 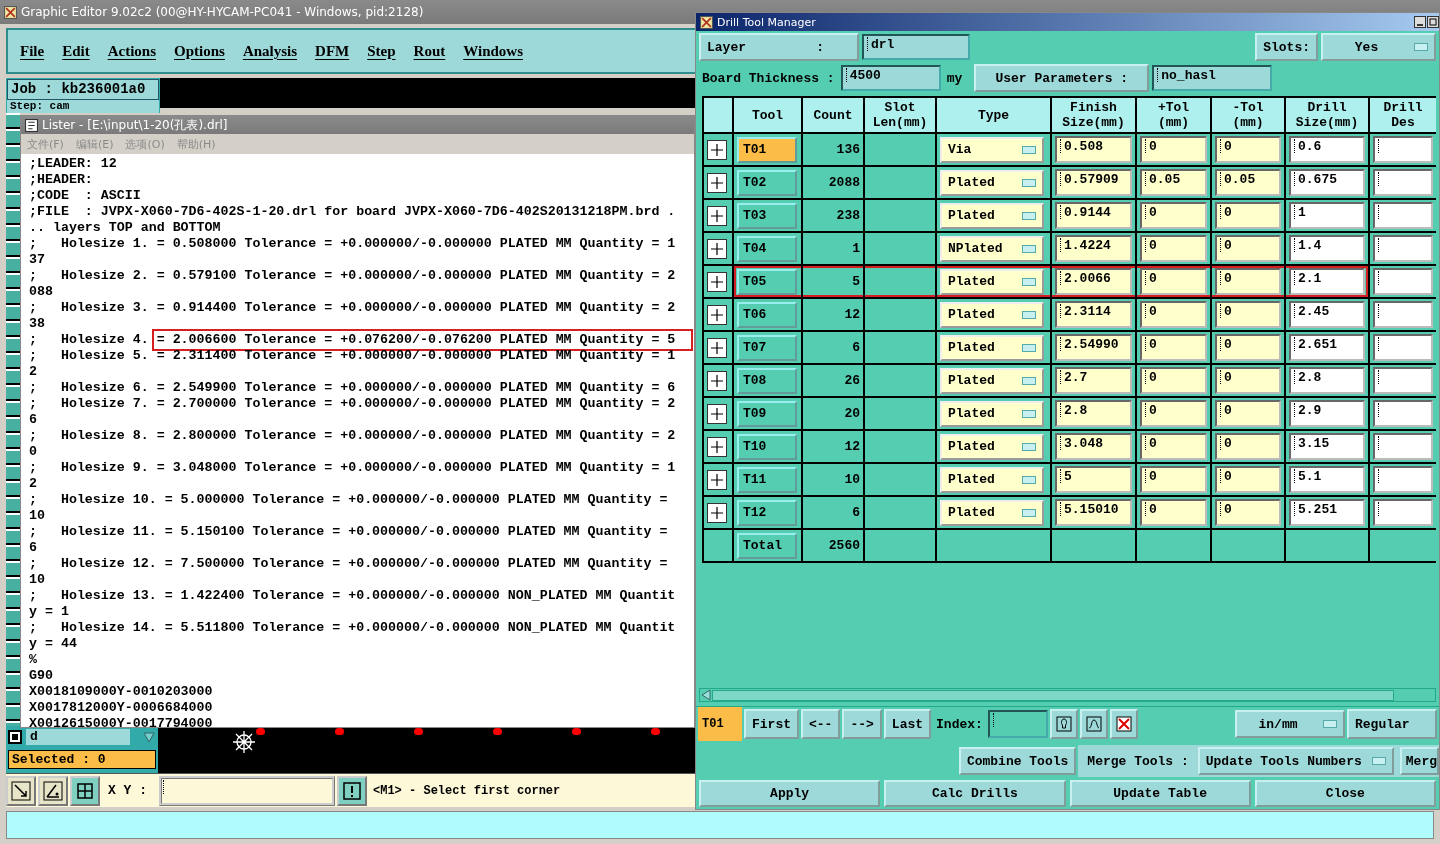 I want to click on drill-size-field: 2.9, so click(x=1327, y=413).